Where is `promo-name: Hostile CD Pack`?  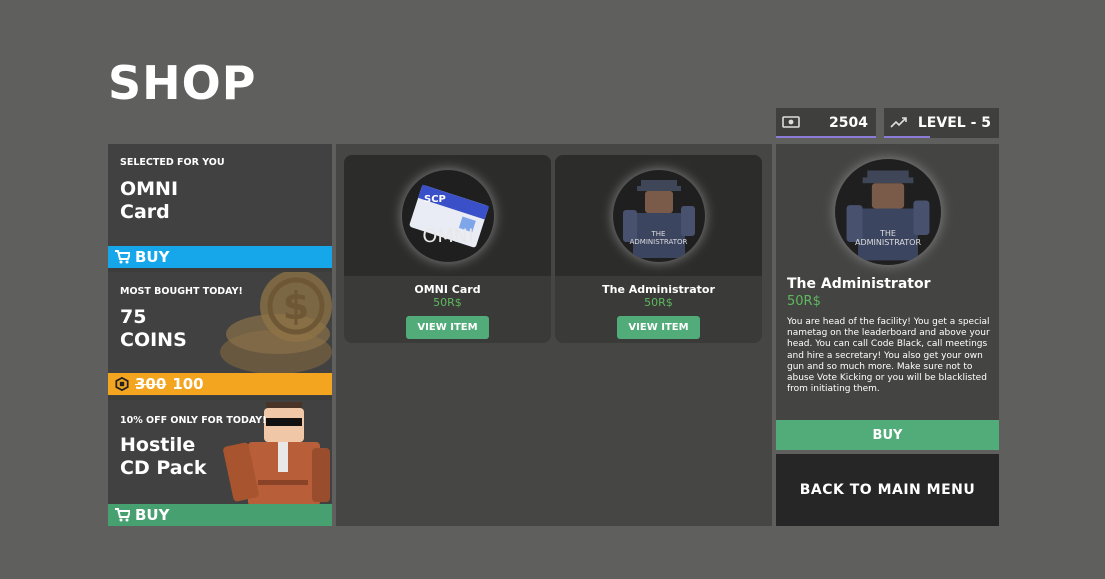
promo-name: Hostile CD Pack is located at coordinates (163, 456).